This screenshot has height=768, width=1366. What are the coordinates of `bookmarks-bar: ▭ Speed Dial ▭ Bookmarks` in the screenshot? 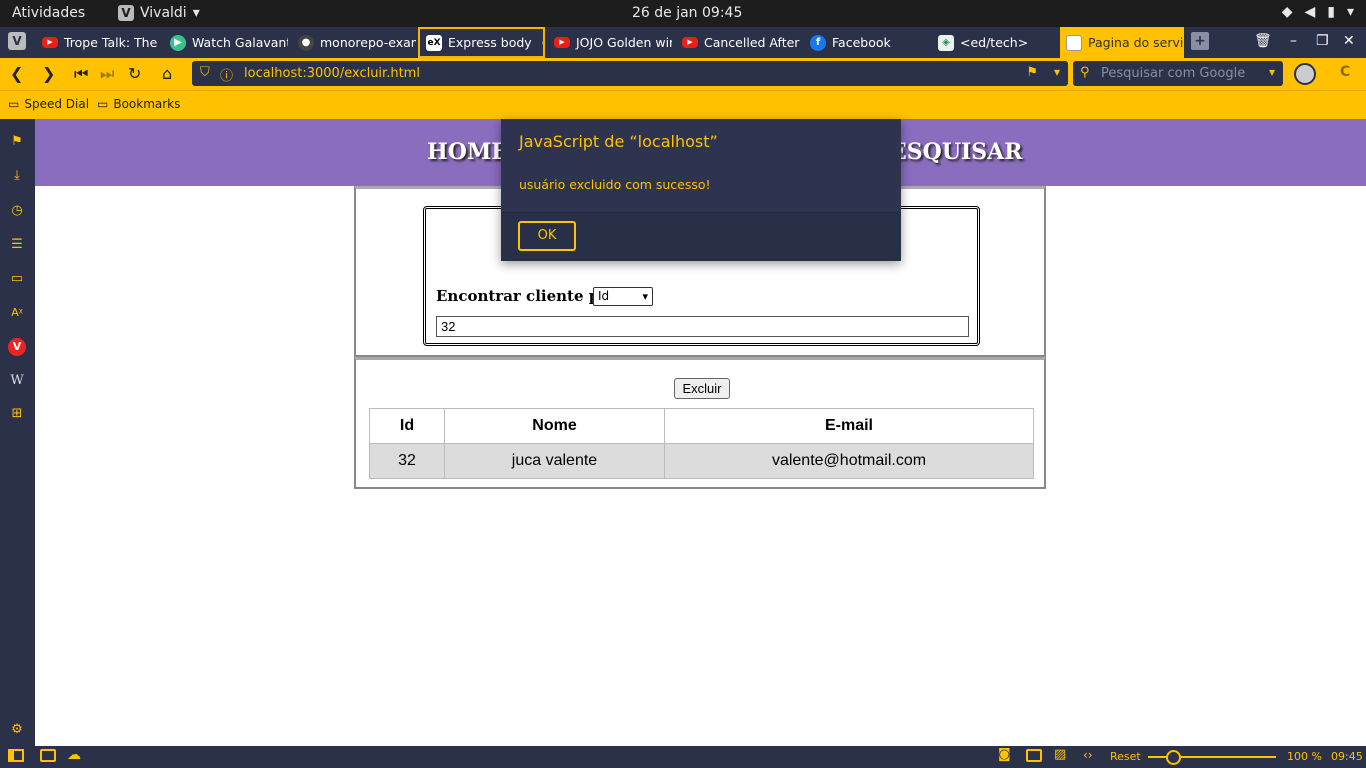 It's located at (683, 104).